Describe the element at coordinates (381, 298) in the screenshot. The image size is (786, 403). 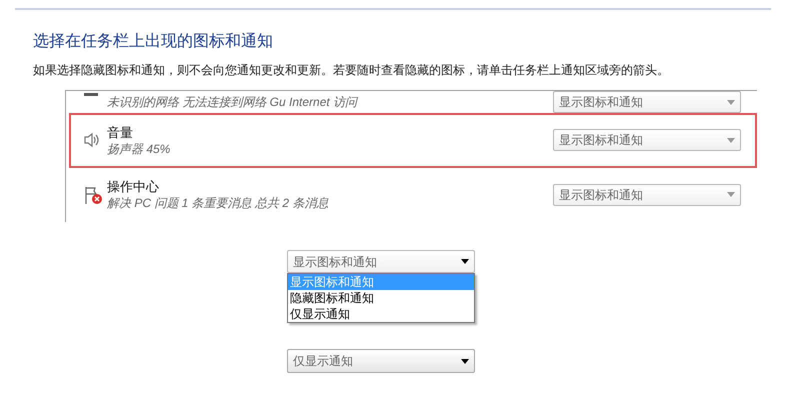
I see `dropdown-option: 隐藏图标和通知` at that location.